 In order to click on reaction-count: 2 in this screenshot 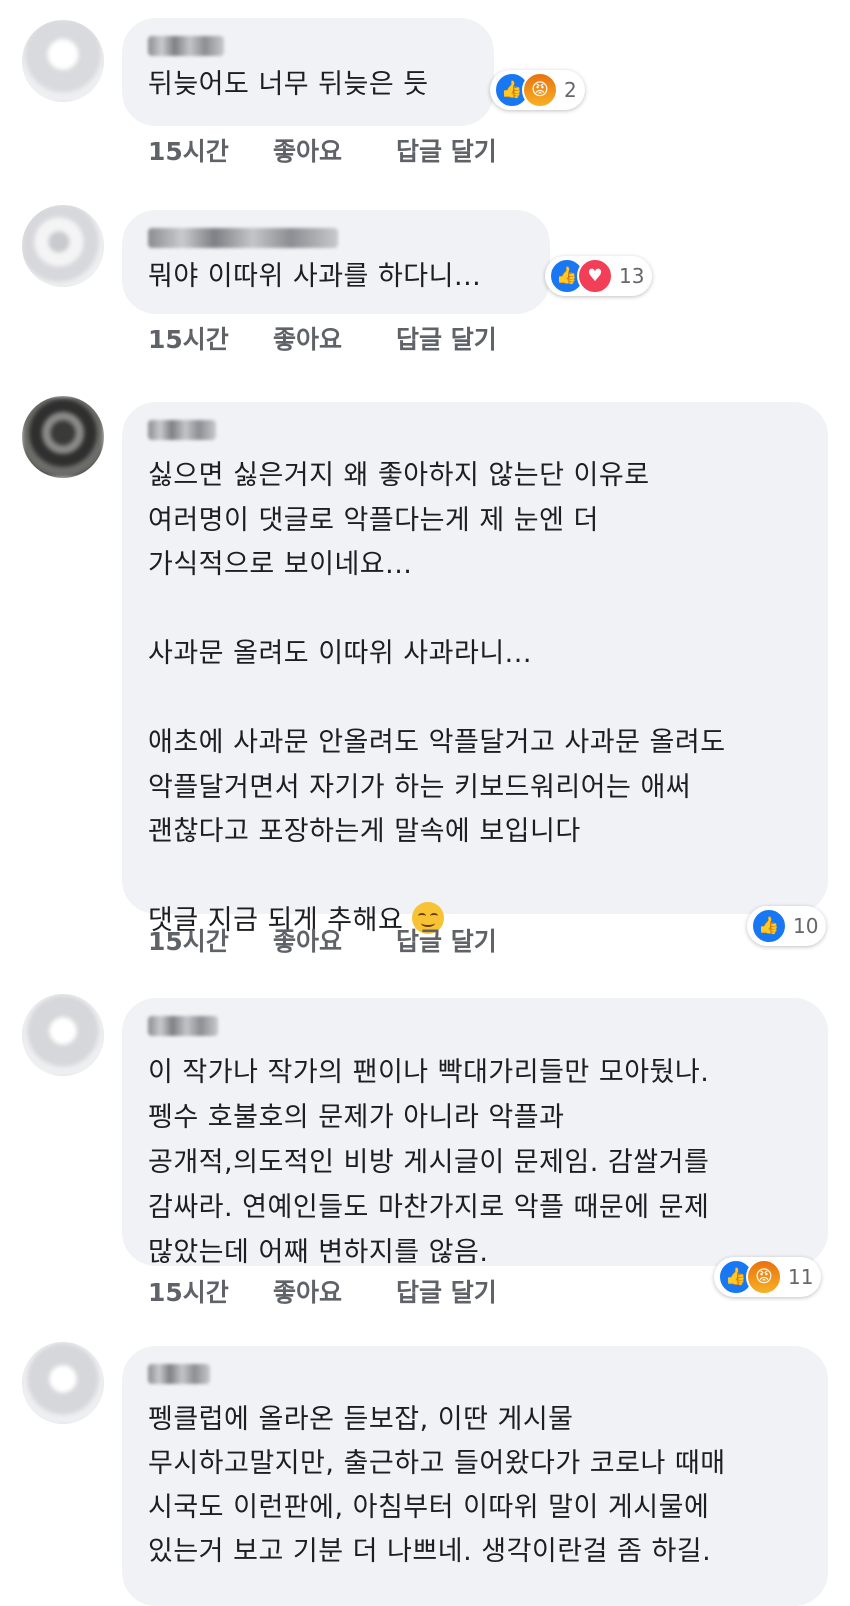, I will do `click(570, 90)`.